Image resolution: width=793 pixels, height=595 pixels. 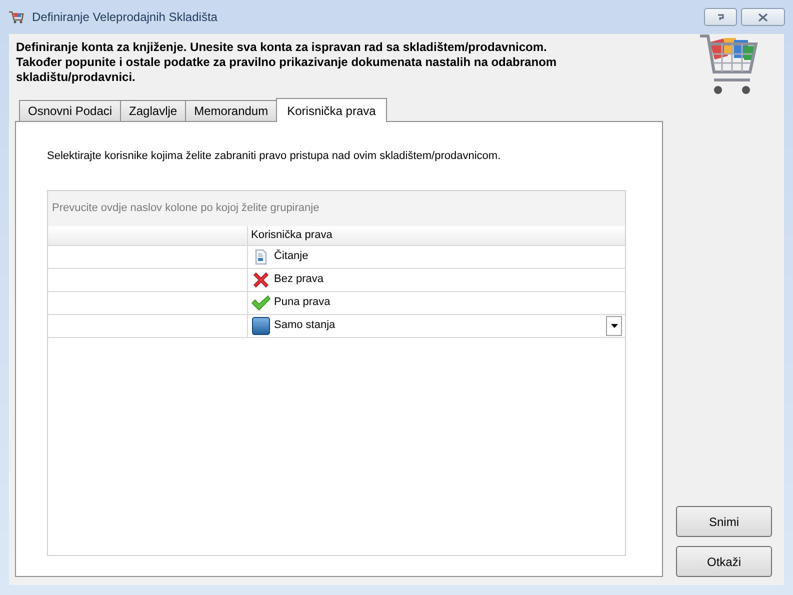 I want to click on table-row: Bez prava, so click(x=336, y=280).